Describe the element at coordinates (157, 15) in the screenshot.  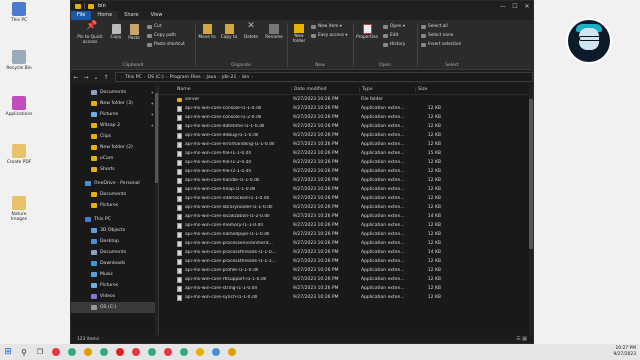
I see `tab-view: View` at that location.